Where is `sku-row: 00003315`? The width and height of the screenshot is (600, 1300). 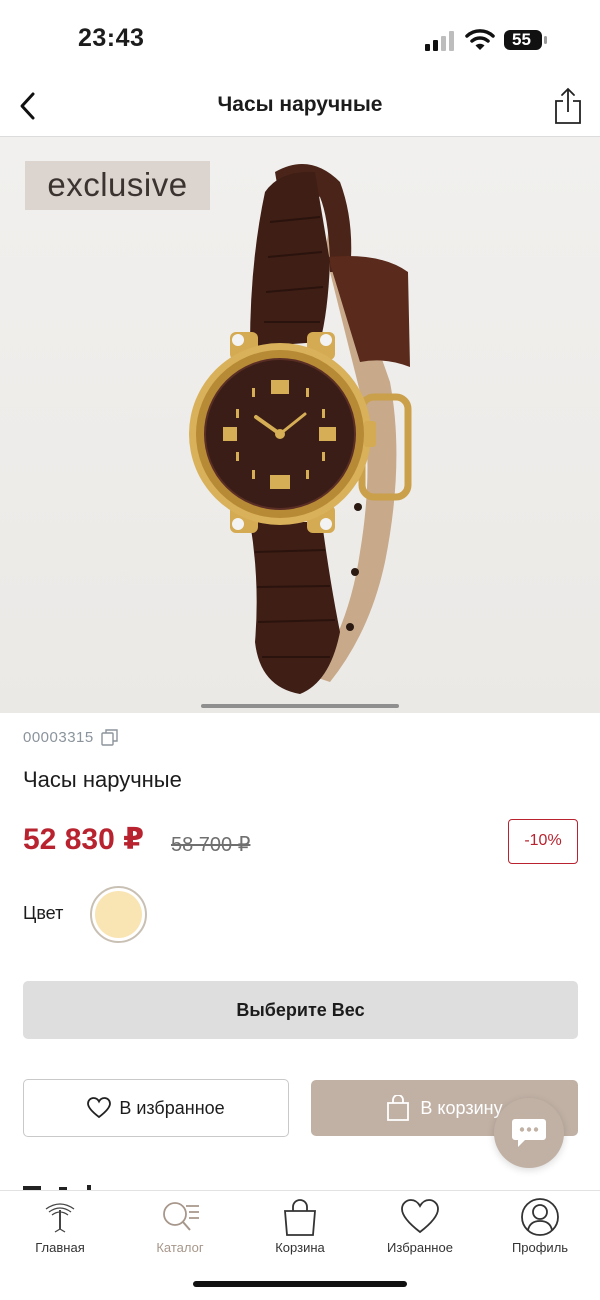
sku-row: 00003315 is located at coordinates (70, 737).